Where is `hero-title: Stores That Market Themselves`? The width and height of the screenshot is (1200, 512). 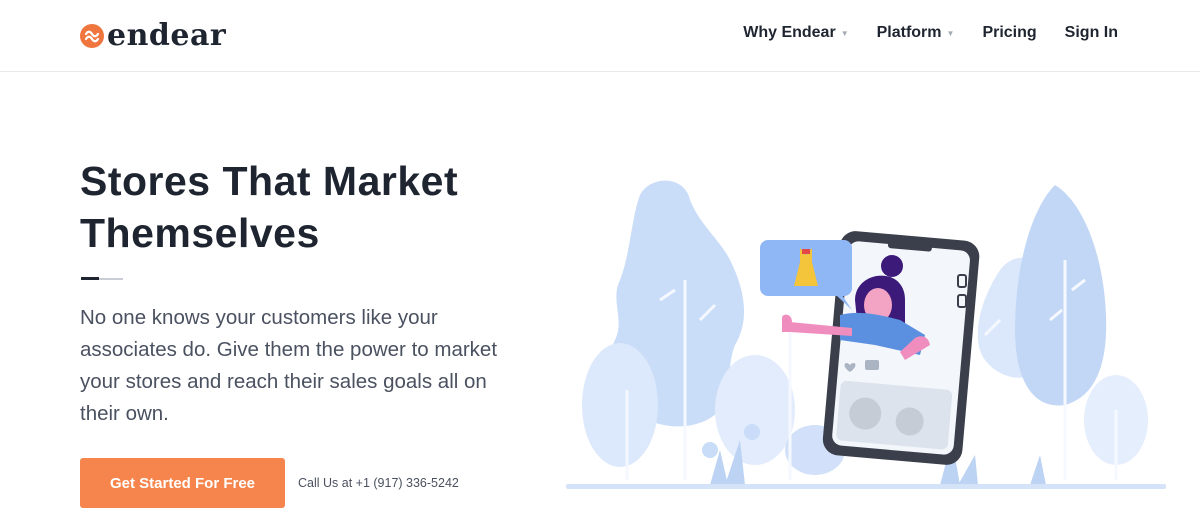
hero-title: Stores That Market Themselves is located at coordinates (330, 207).